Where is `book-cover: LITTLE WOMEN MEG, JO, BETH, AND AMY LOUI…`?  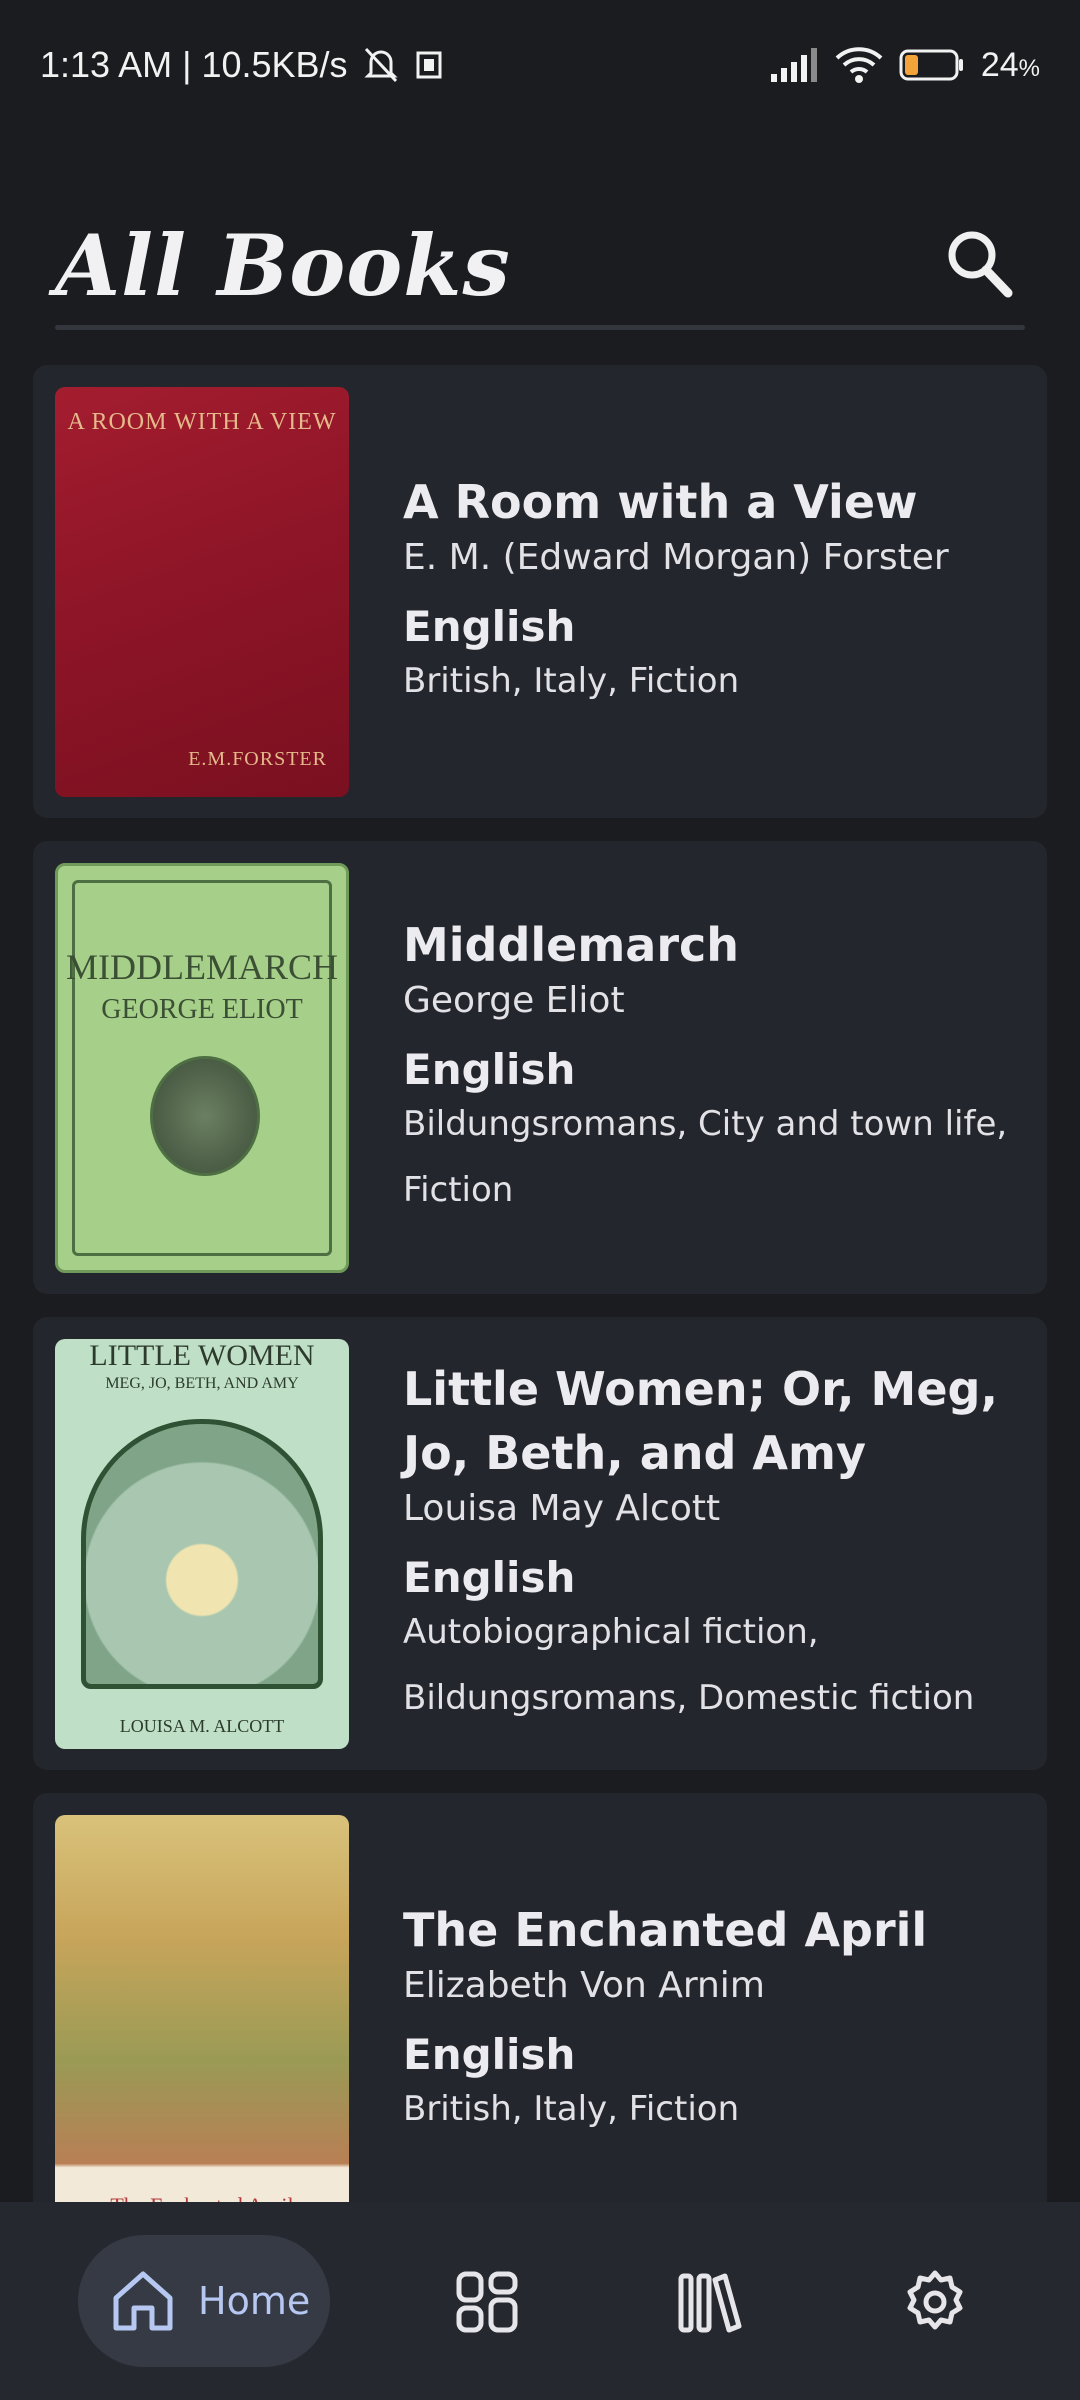 book-cover: LITTLE WOMEN MEG, JO, BETH, AND AMY LOUI… is located at coordinates (202, 1543).